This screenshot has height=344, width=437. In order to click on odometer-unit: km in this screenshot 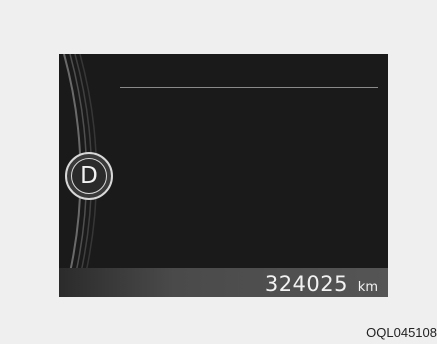, I will do `click(367, 287)`.